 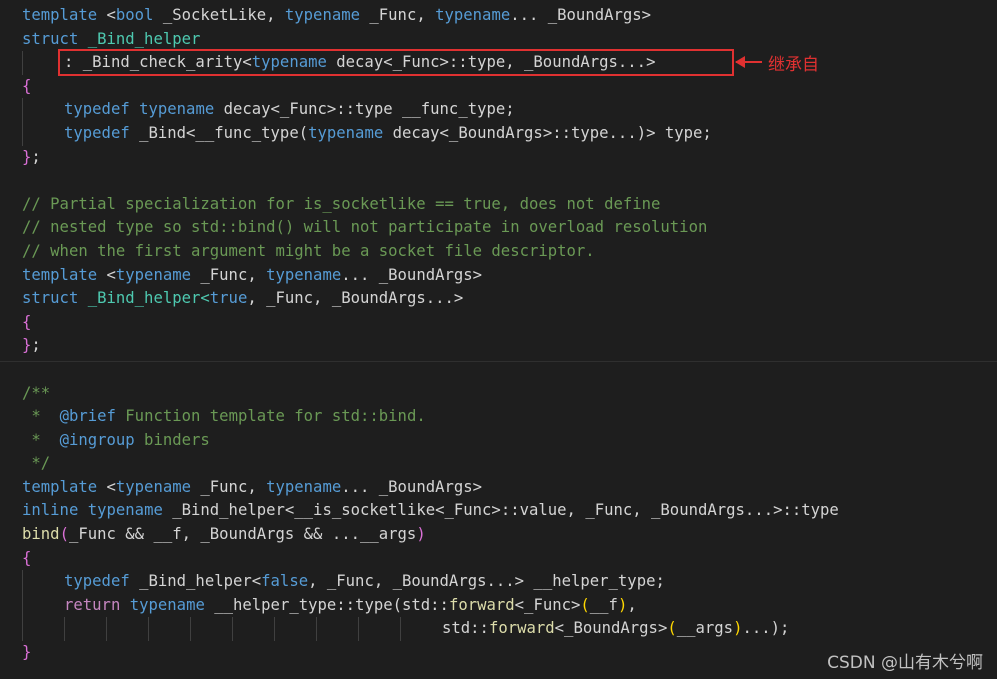 What do you see at coordinates (139, 38) in the screenshot?
I see `code-token: _Bind_helper` at bounding box center [139, 38].